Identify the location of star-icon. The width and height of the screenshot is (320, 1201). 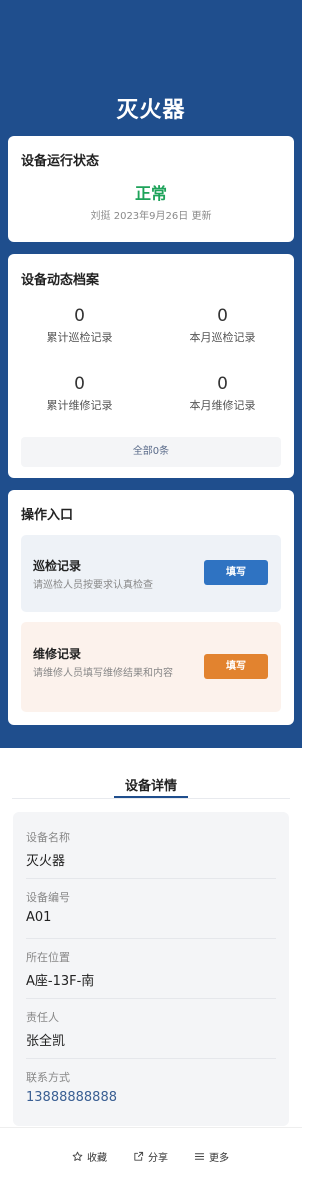
(77, 1156).